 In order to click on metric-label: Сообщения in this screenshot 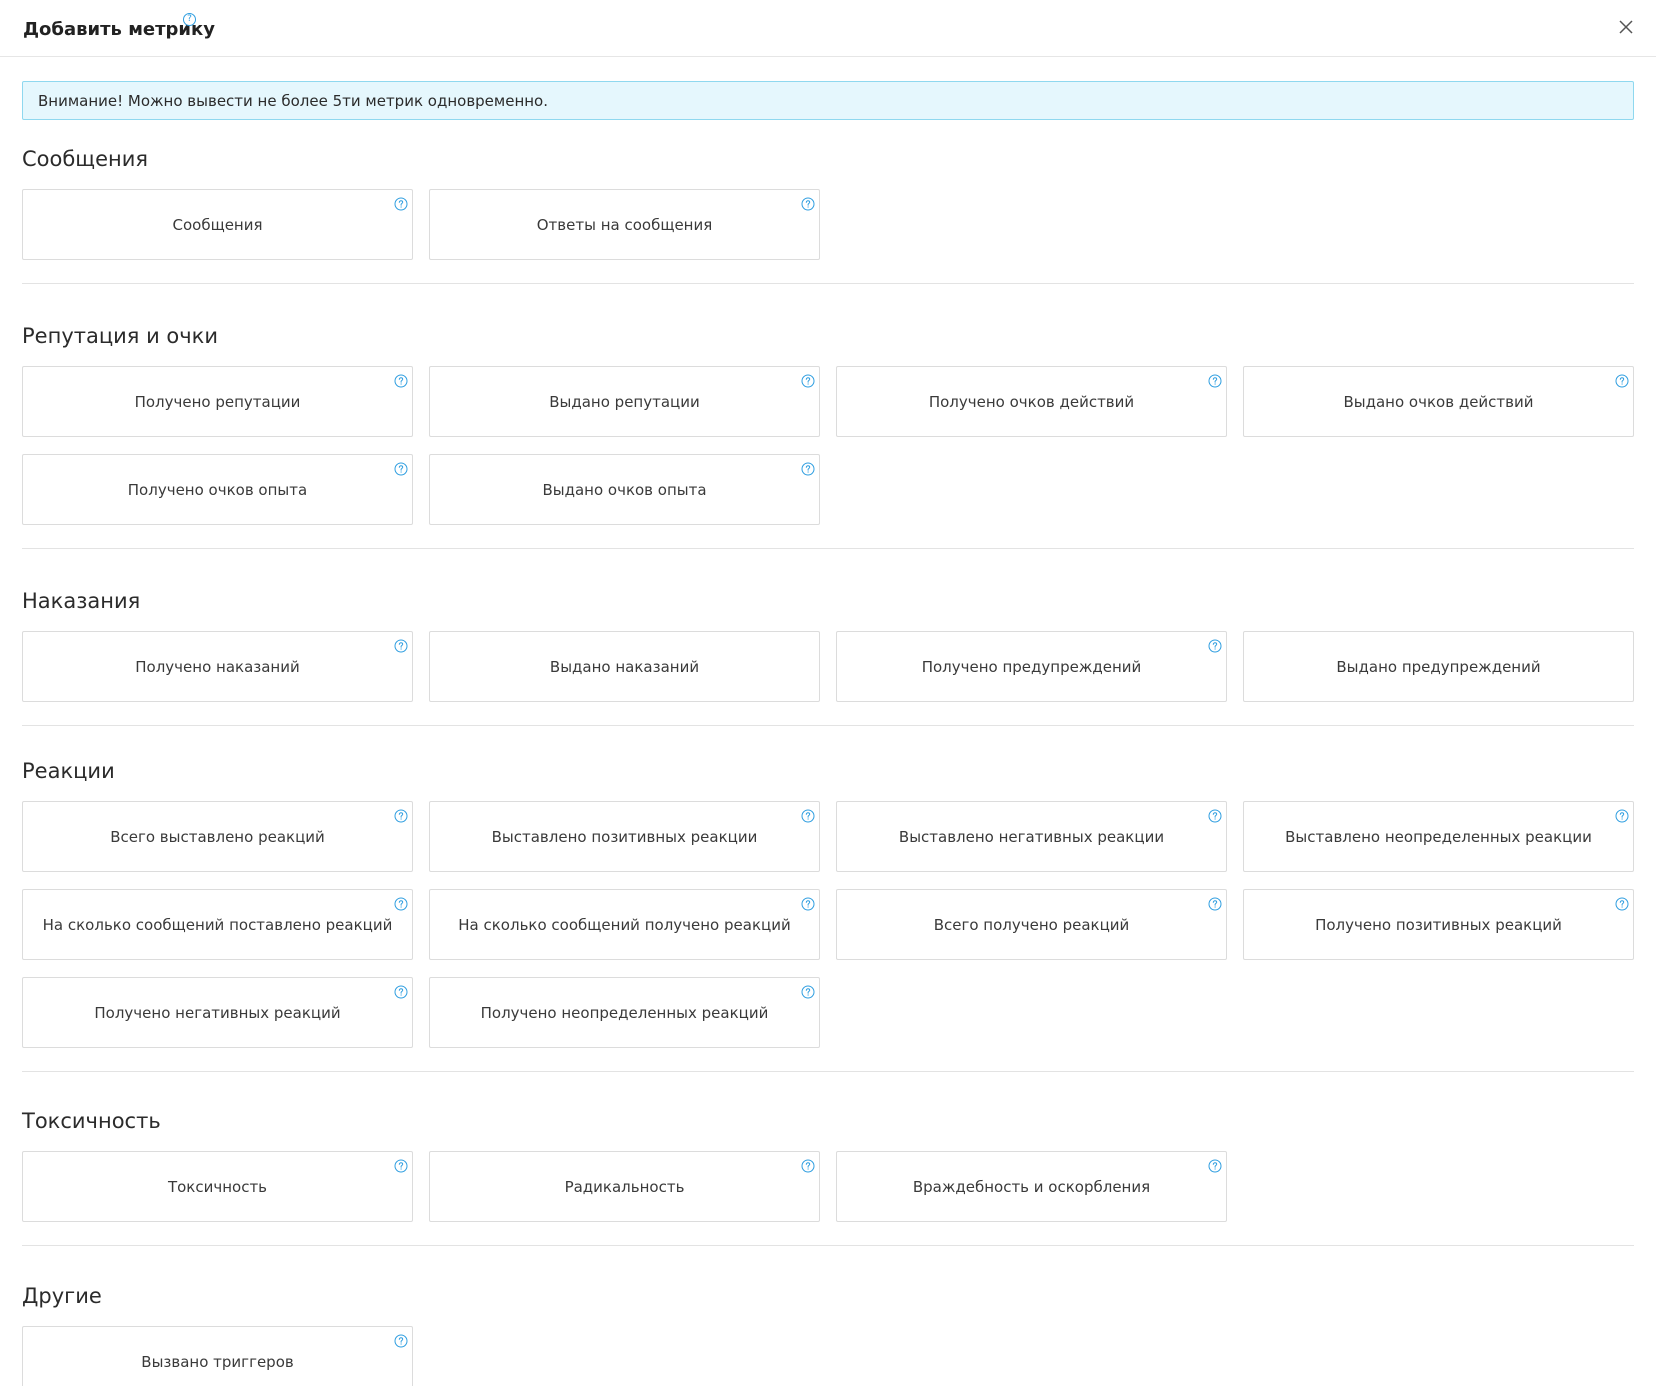, I will do `click(217, 224)`.